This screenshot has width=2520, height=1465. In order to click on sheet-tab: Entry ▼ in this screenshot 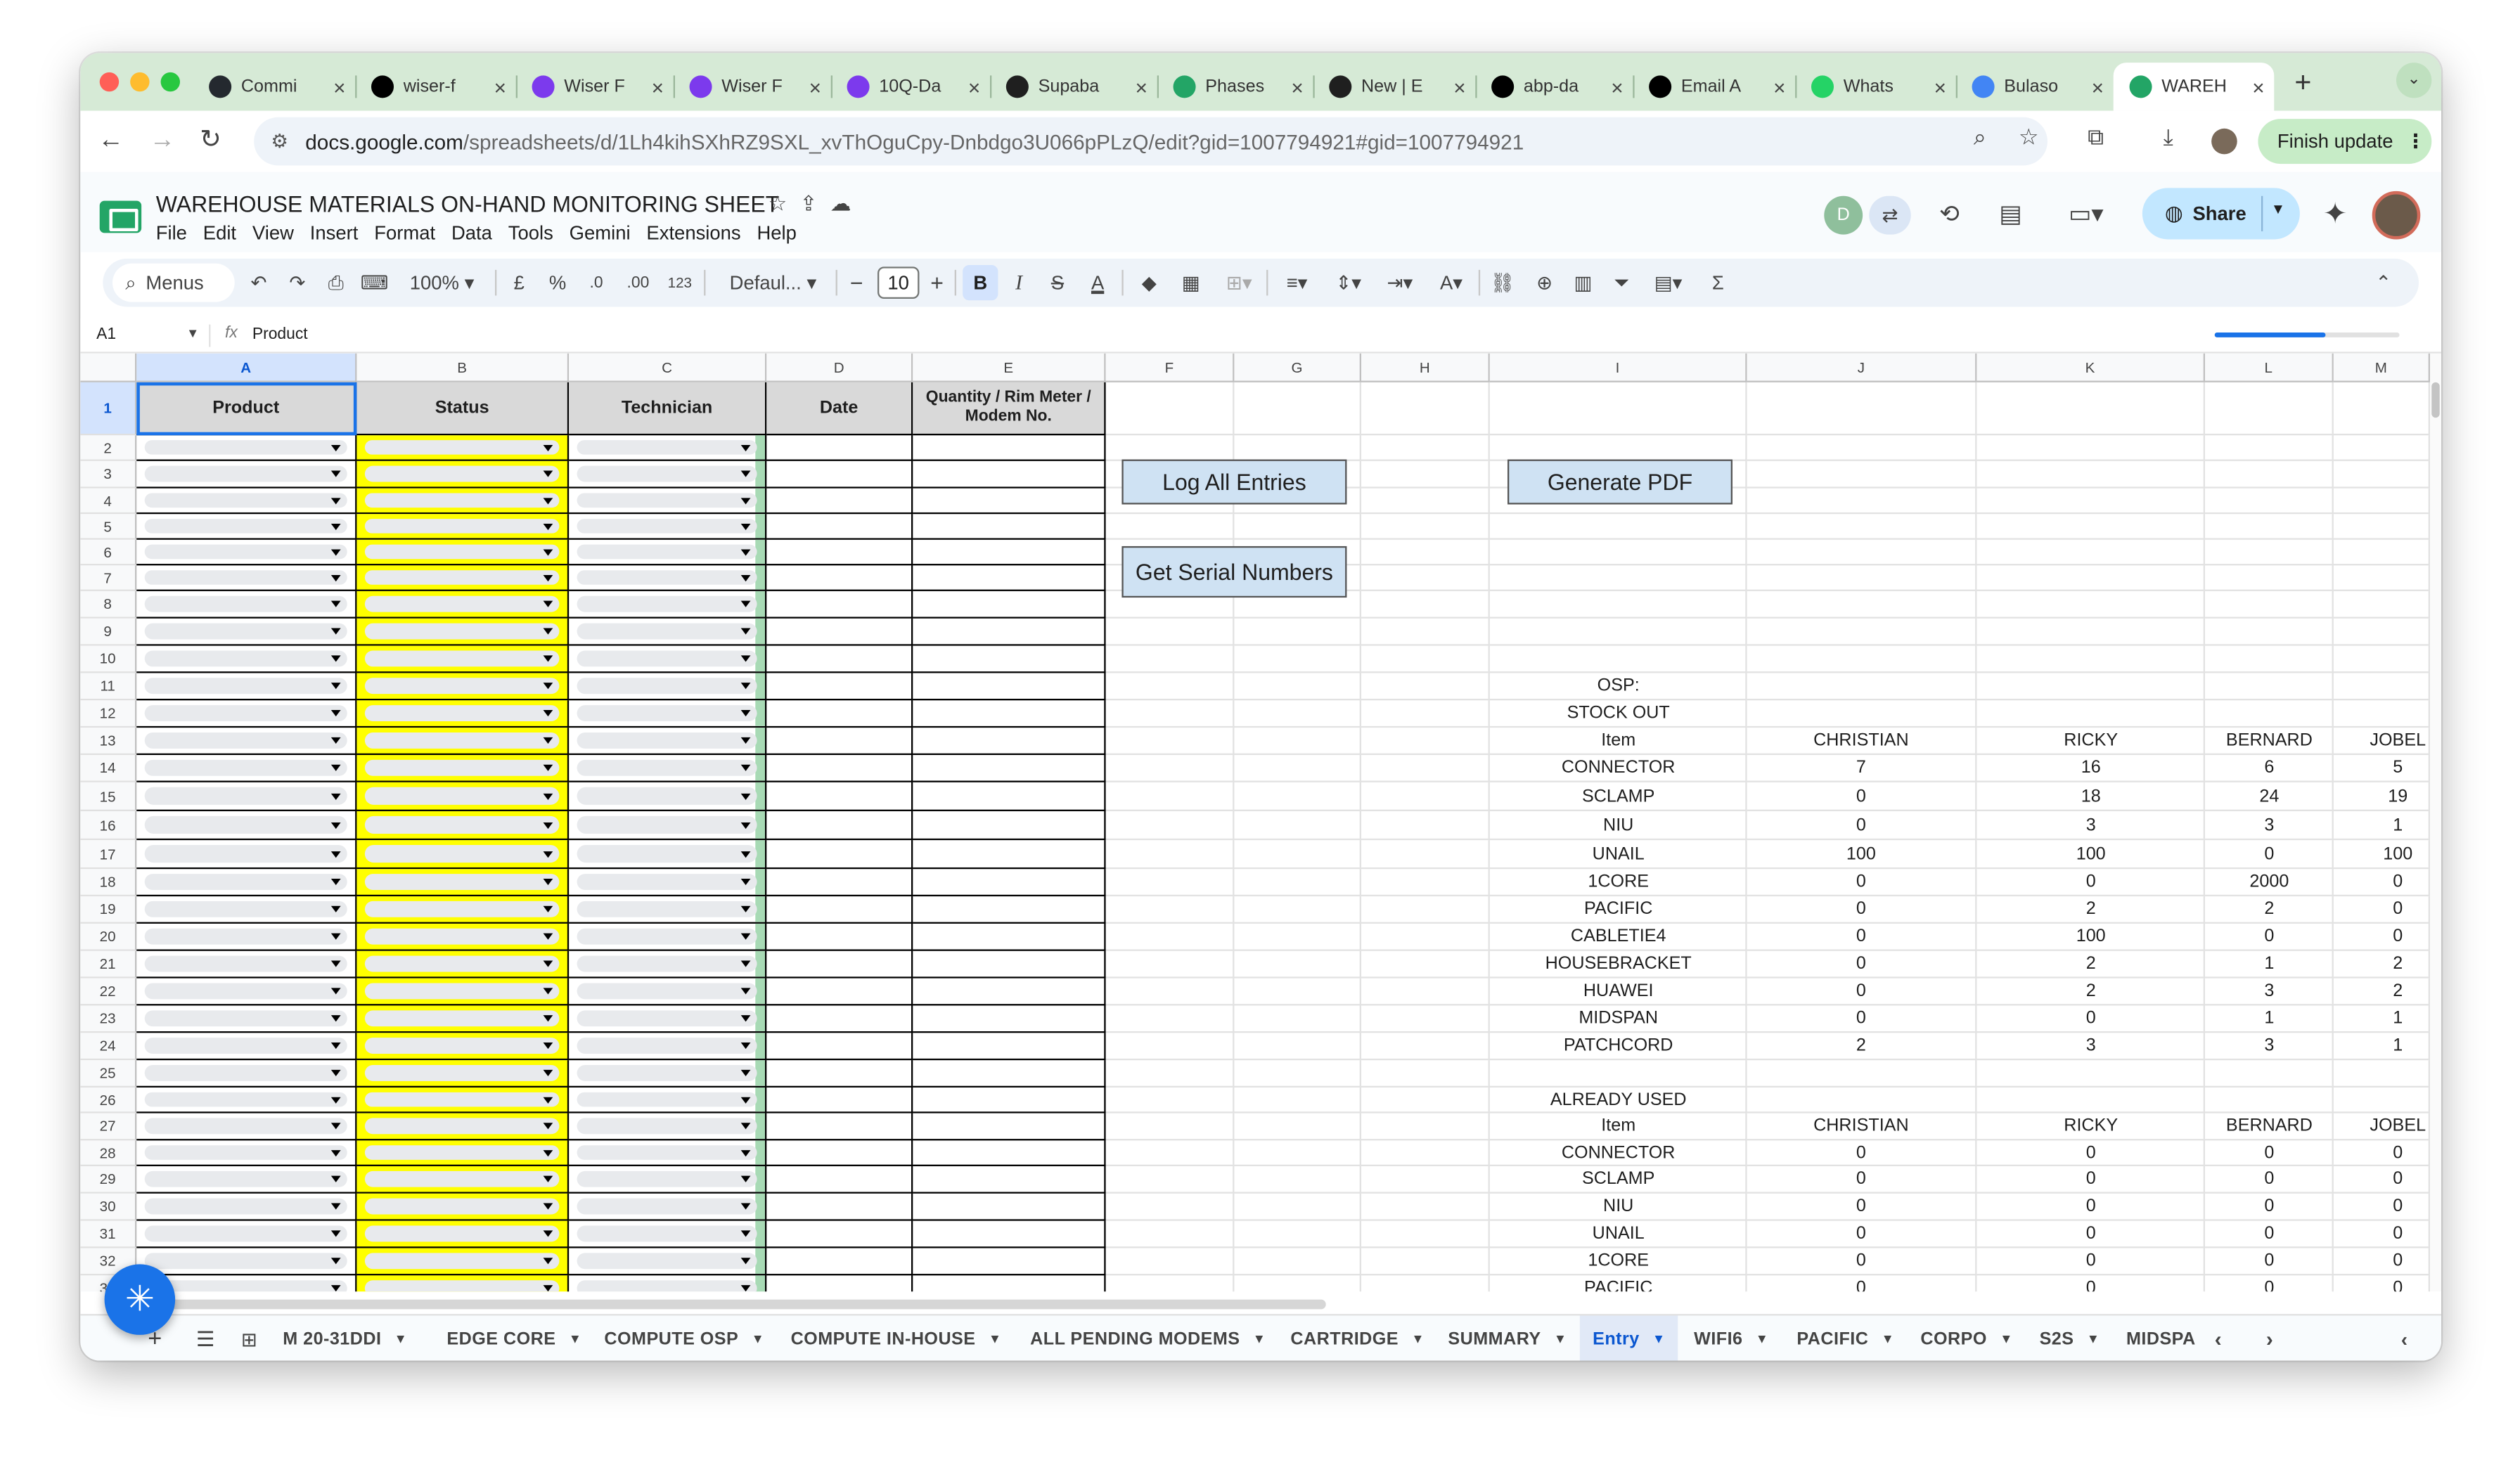, I will do `click(1628, 1338)`.